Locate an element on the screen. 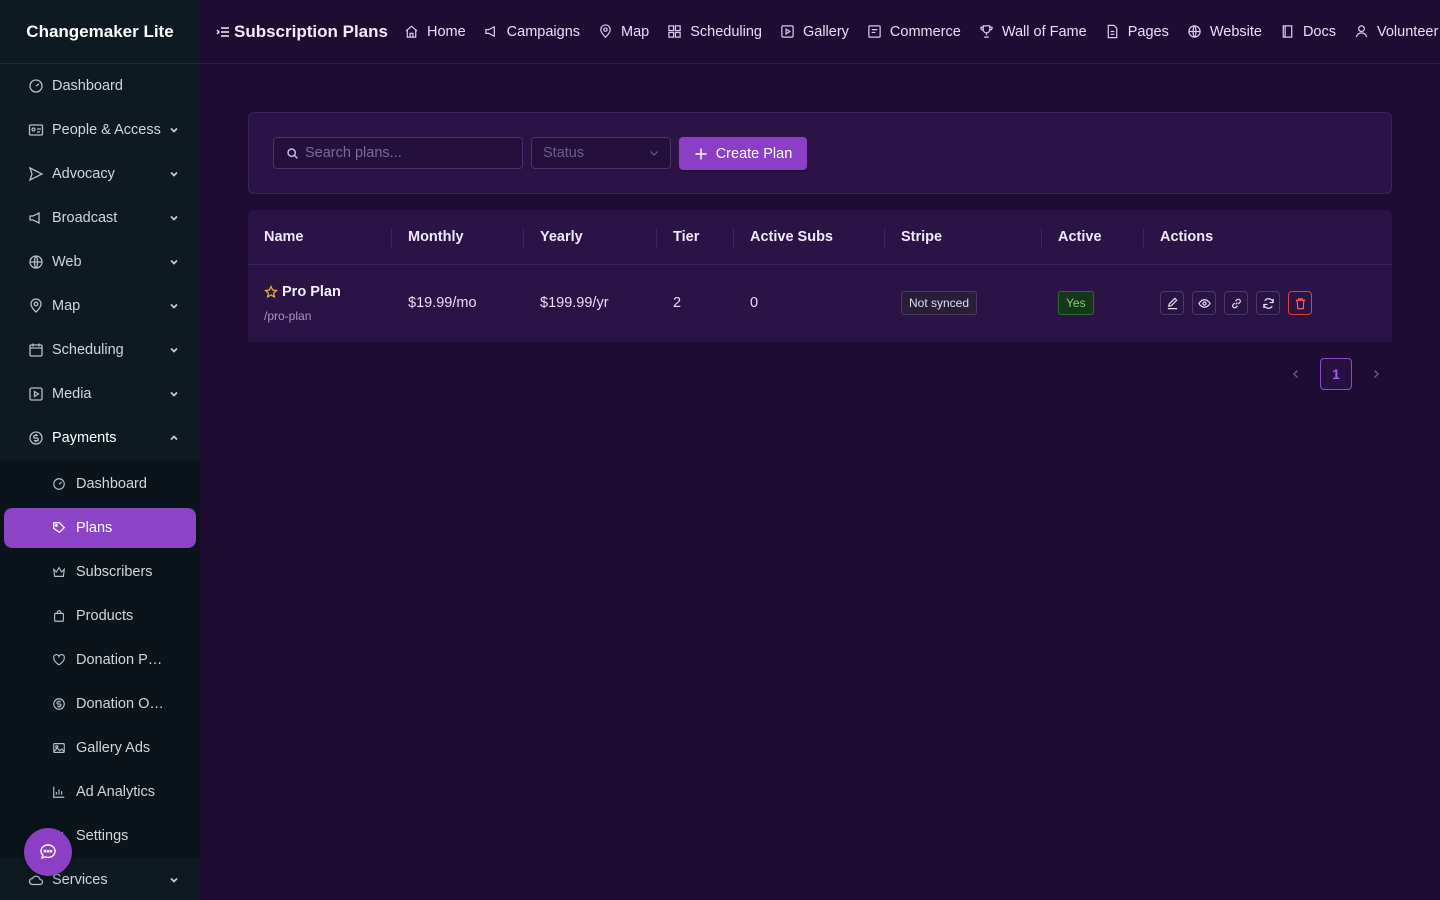 The height and width of the screenshot is (900, 1440). topnav-docs: Docs is located at coordinates (1308, 32).